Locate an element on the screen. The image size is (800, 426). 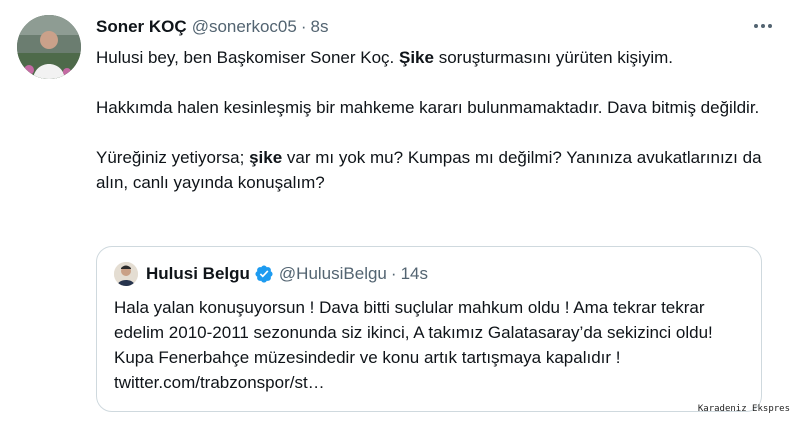
quoted-avatar-photo is located at coordinates (126, 274).